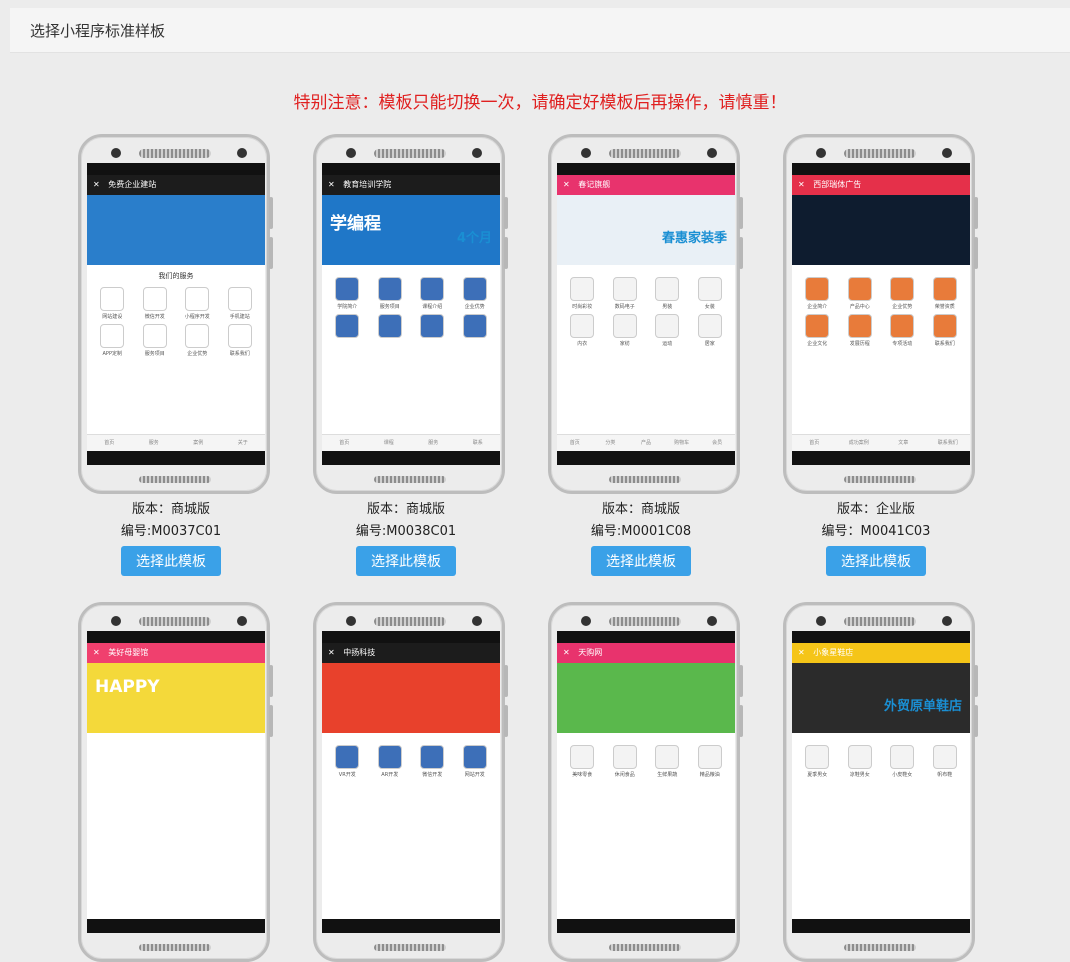  I want to click on app-icon-label: 数码电子, so click(624, 307).